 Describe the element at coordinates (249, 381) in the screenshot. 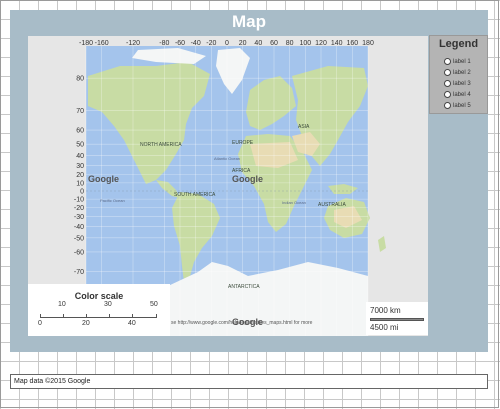

I see `map-data-footer: Map data ©2015 Google` at that location.